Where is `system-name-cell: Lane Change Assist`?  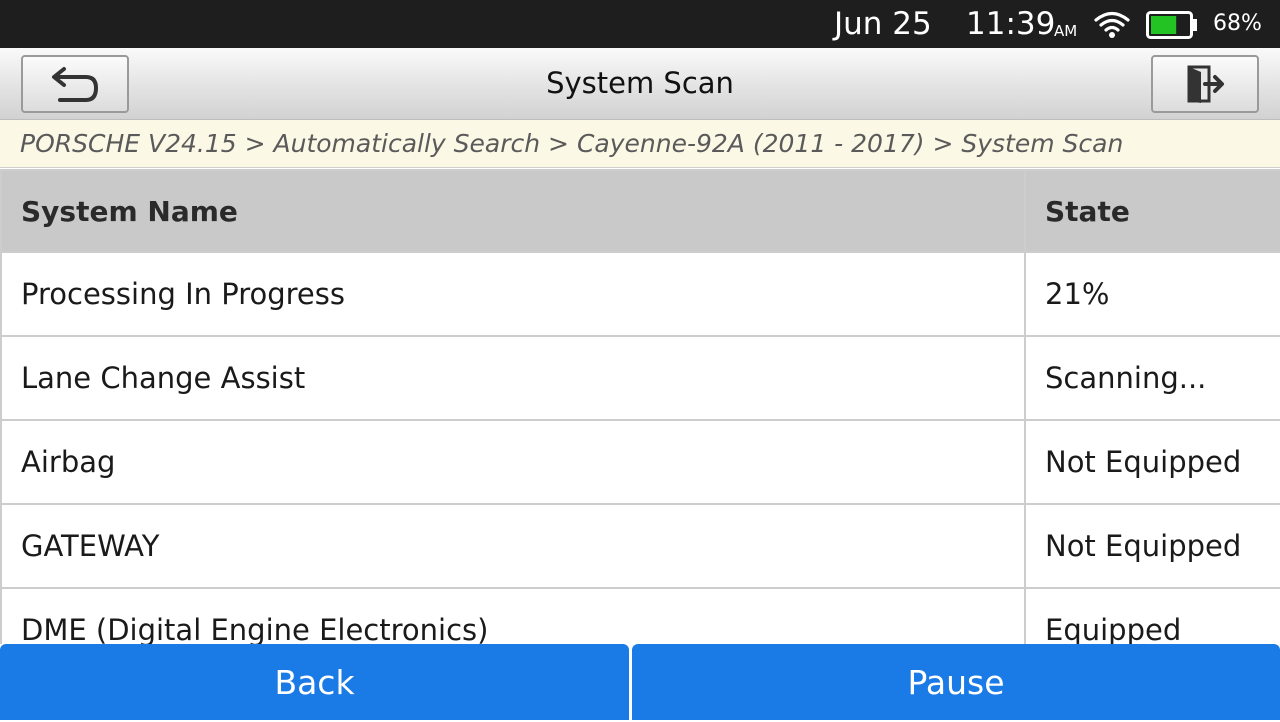 system-name-cell: Lane Change Assist is located at coordinates (513, 378).